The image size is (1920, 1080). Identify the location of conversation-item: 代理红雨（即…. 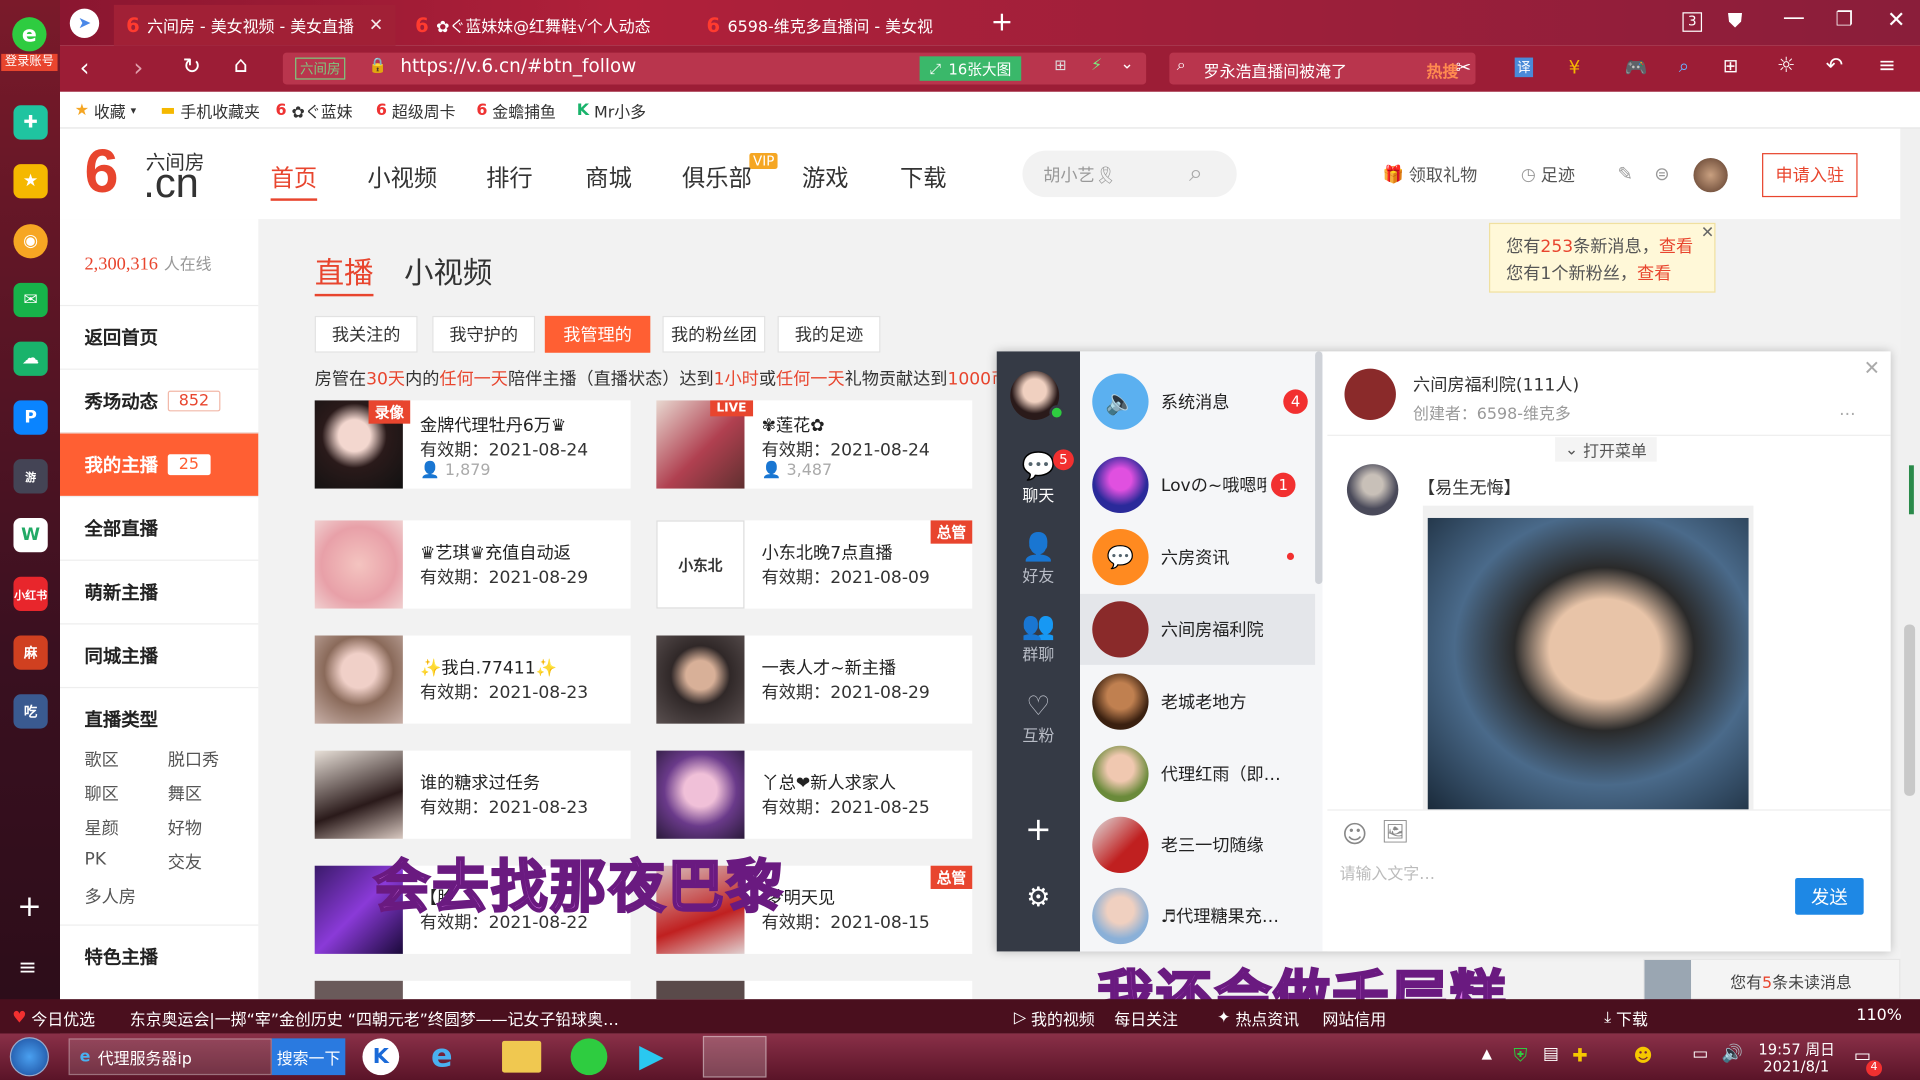
(1197, 773).